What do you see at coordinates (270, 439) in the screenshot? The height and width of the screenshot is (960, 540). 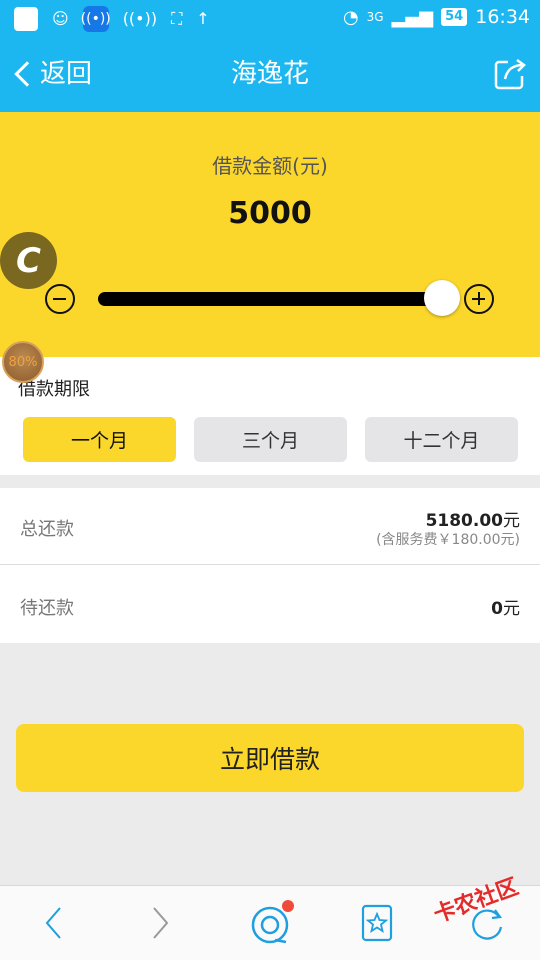 I see `term-option-3-months: 三个月` at bounding box center [270, 439].